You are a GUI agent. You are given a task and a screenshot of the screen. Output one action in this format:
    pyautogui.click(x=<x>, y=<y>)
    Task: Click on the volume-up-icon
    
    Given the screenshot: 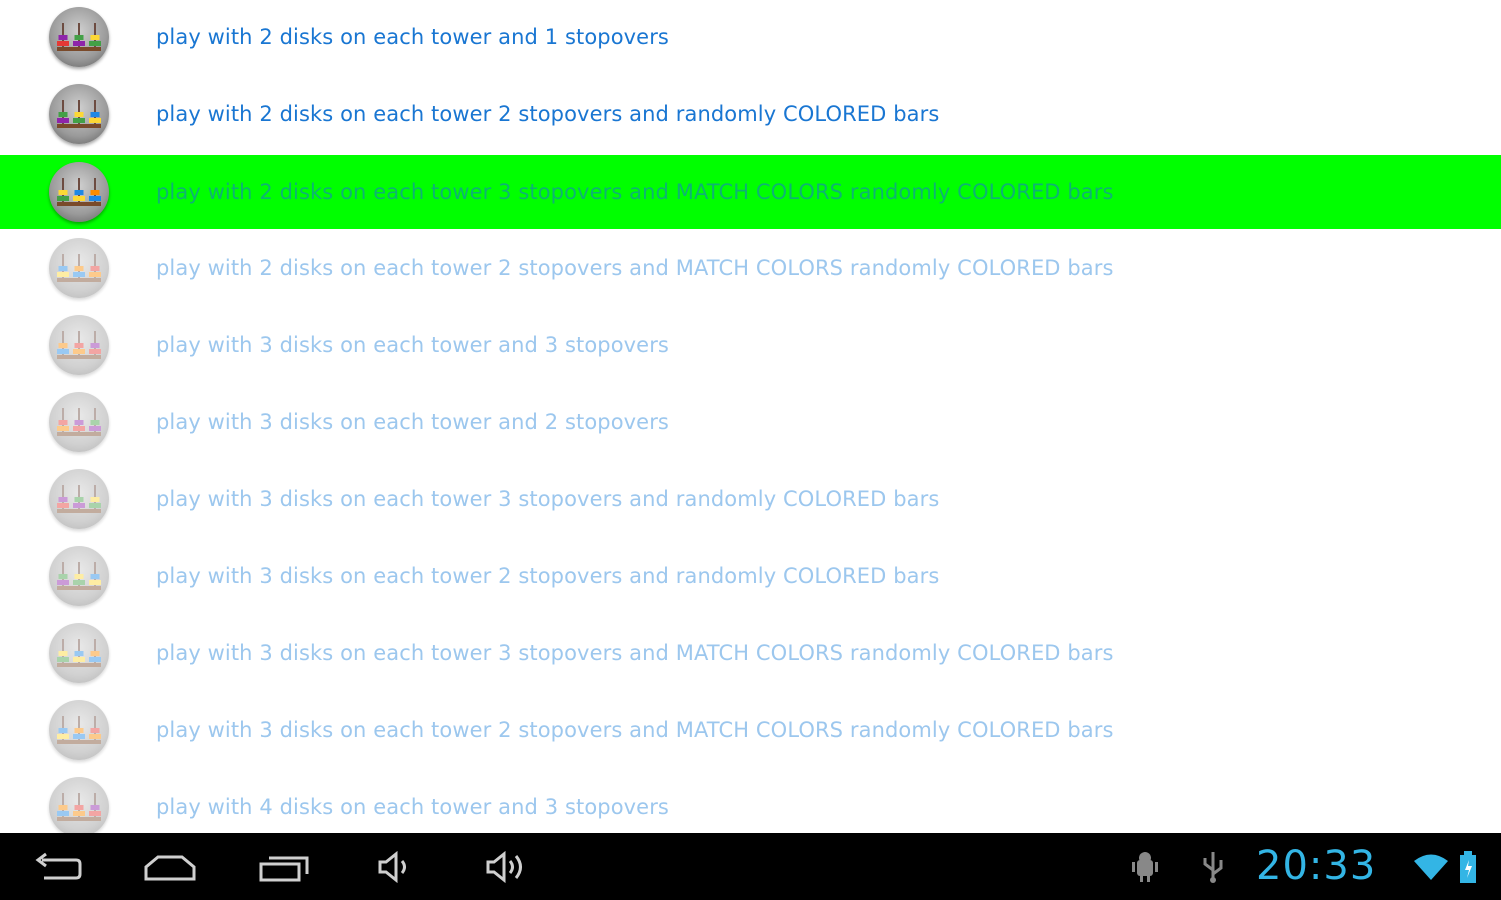 What is the action you would take?
    pyautogui.click(x=504, y=866)
    